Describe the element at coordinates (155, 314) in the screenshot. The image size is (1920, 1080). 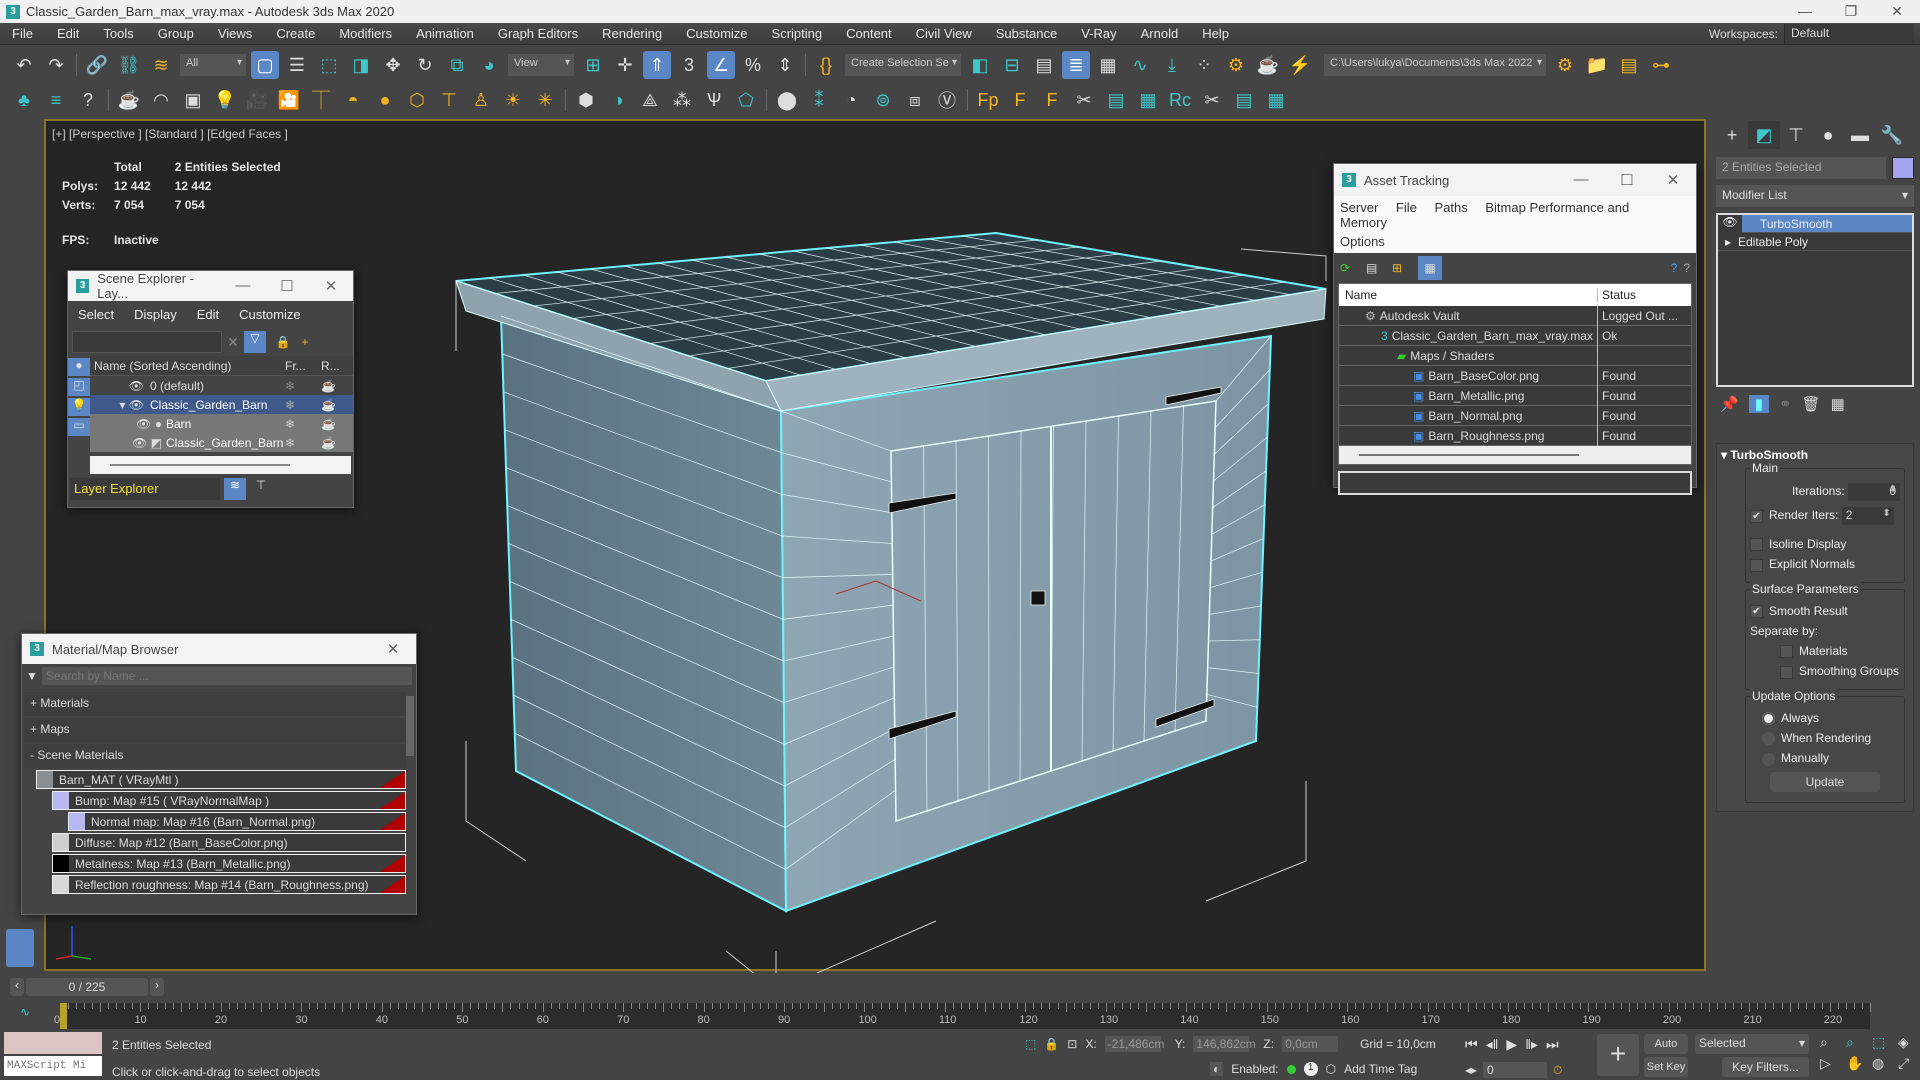
I see `menu-display: Display` at that location.